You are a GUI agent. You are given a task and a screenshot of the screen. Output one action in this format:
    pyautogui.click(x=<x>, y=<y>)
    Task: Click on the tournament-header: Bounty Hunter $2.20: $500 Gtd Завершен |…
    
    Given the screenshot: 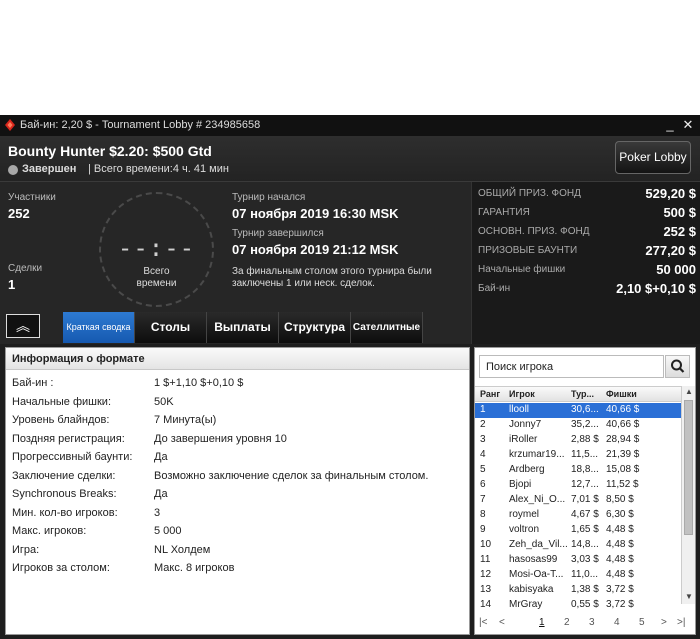 What is the action you would take?
    pyautogui.click(x=350, y=159)
    